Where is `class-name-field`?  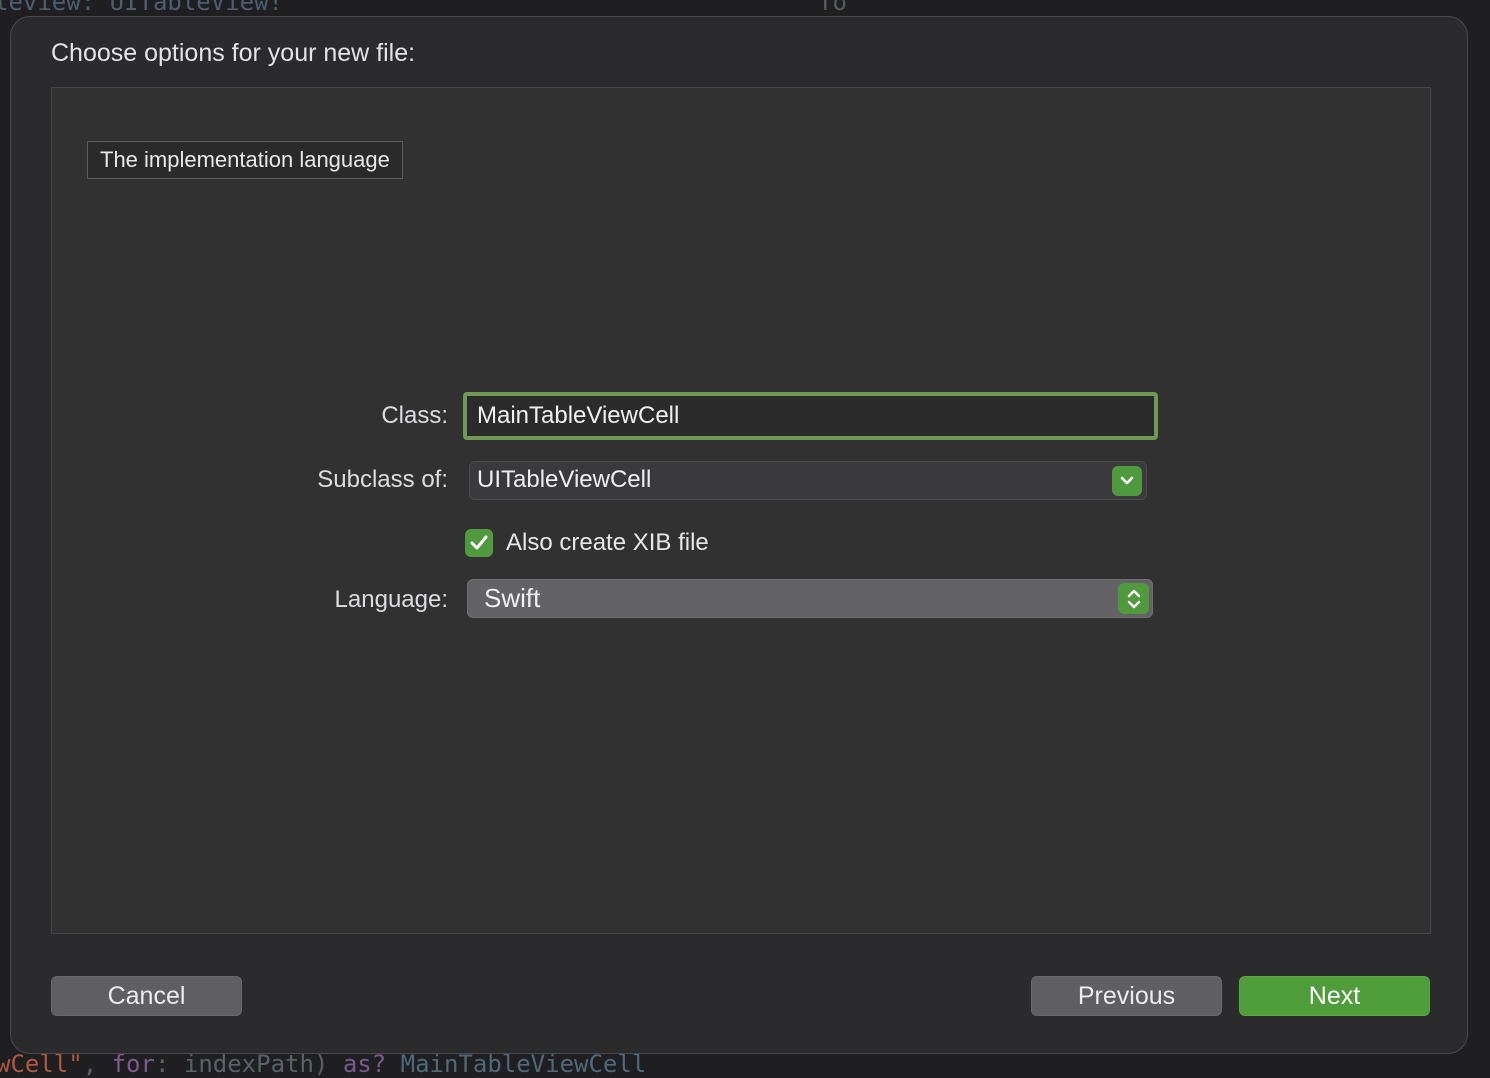
class-name-field is located at coordinates (810, 416).